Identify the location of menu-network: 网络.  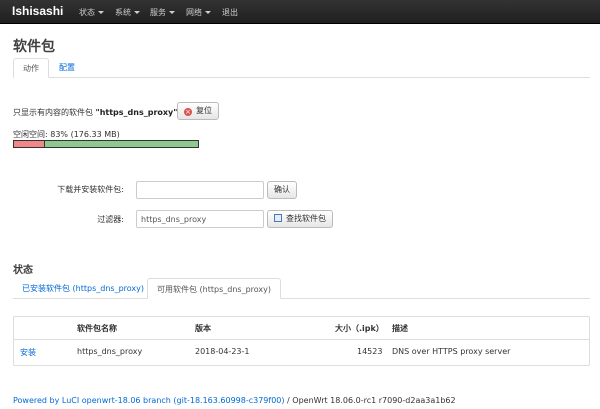
(198, 12).